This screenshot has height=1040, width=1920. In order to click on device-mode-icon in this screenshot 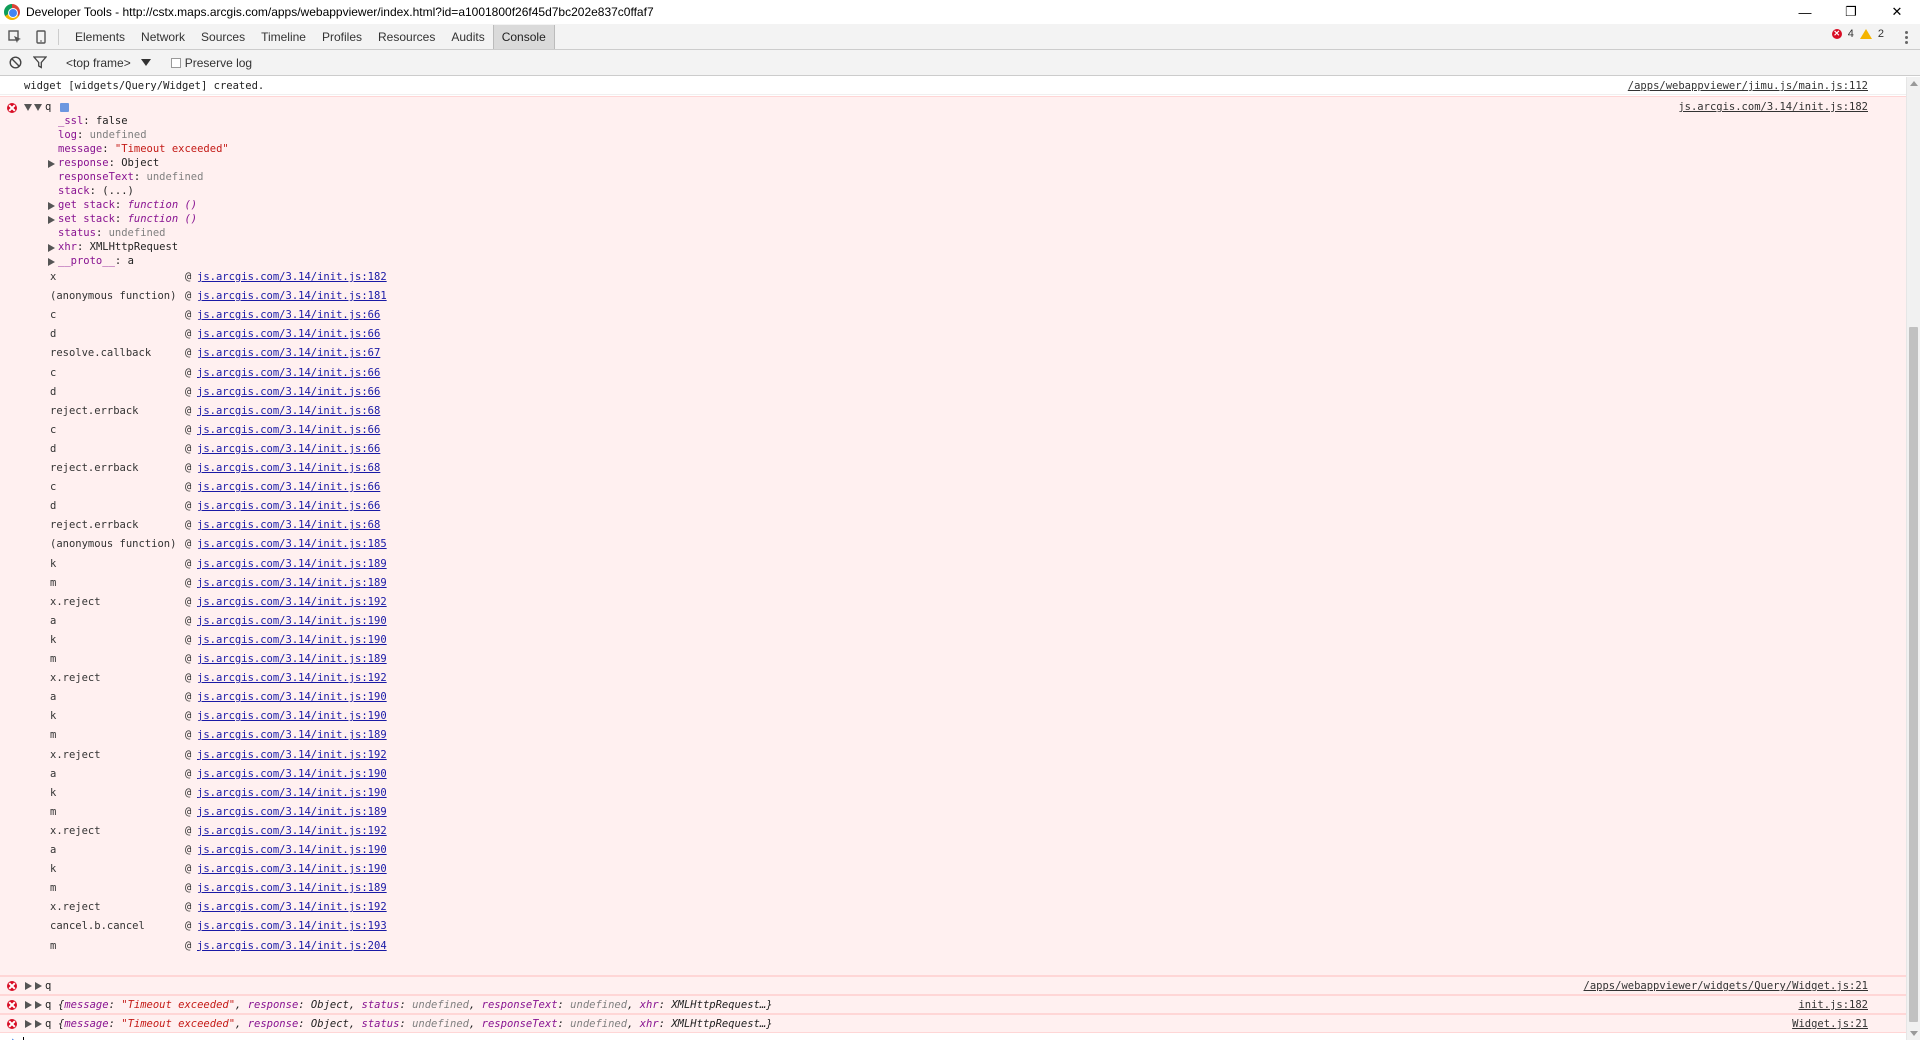, I will do `click(41, 37)`.